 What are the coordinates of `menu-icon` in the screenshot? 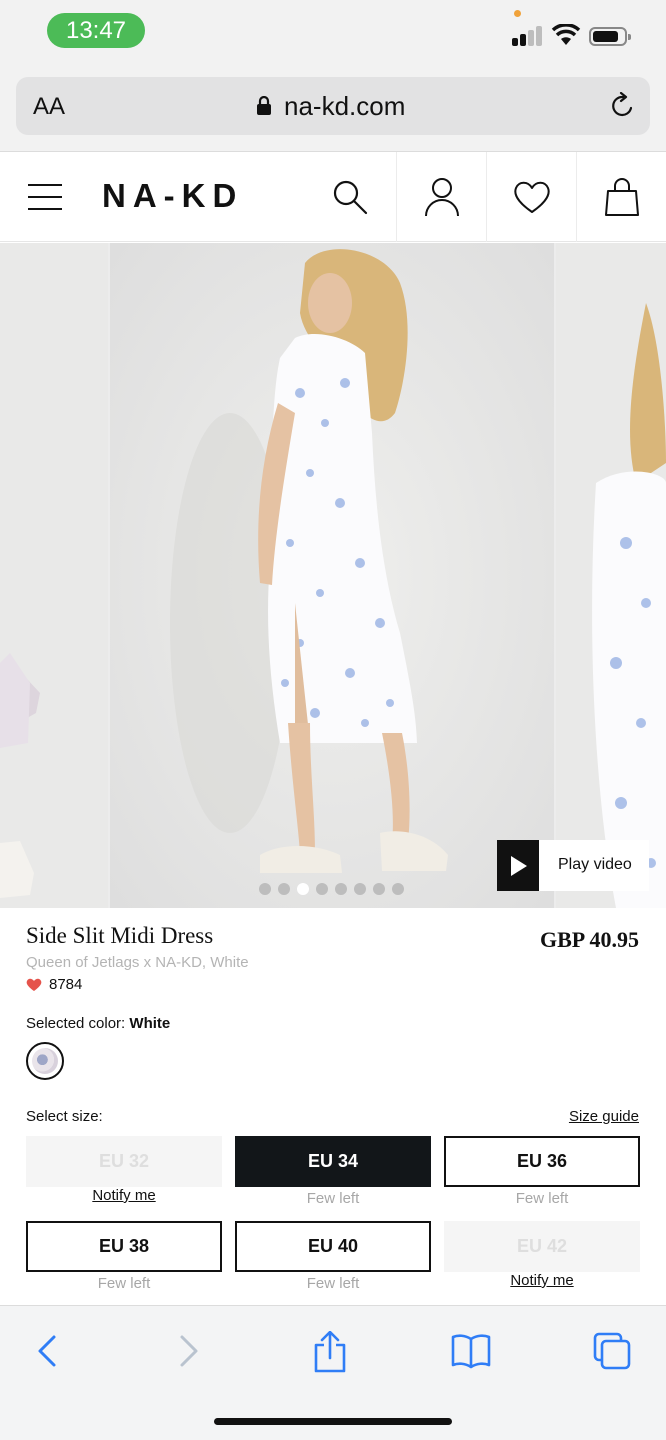 It's located at (45, 196).